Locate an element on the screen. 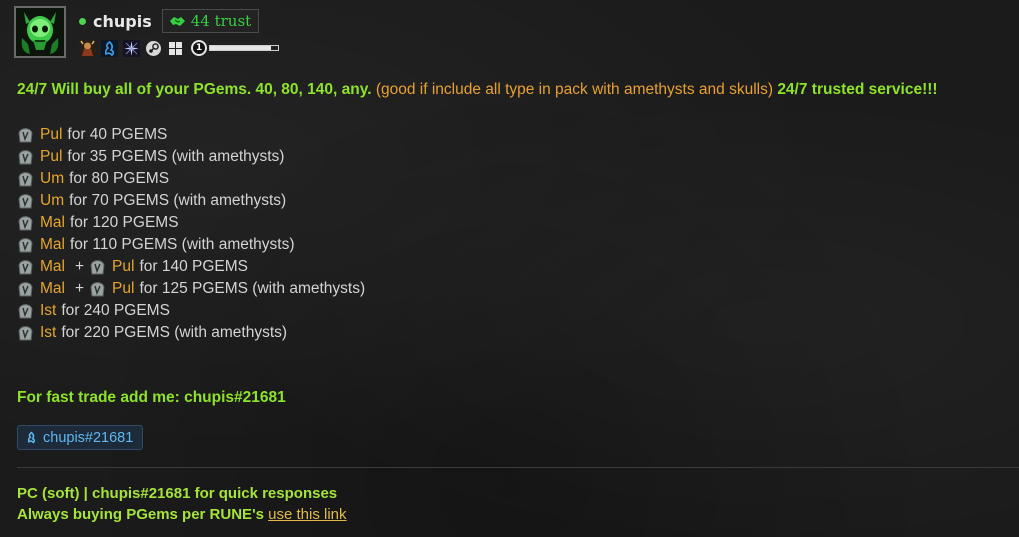 The height and width of the screenshot is (537, 1019). user-badges: 1 is located at coordinates (179, 48).